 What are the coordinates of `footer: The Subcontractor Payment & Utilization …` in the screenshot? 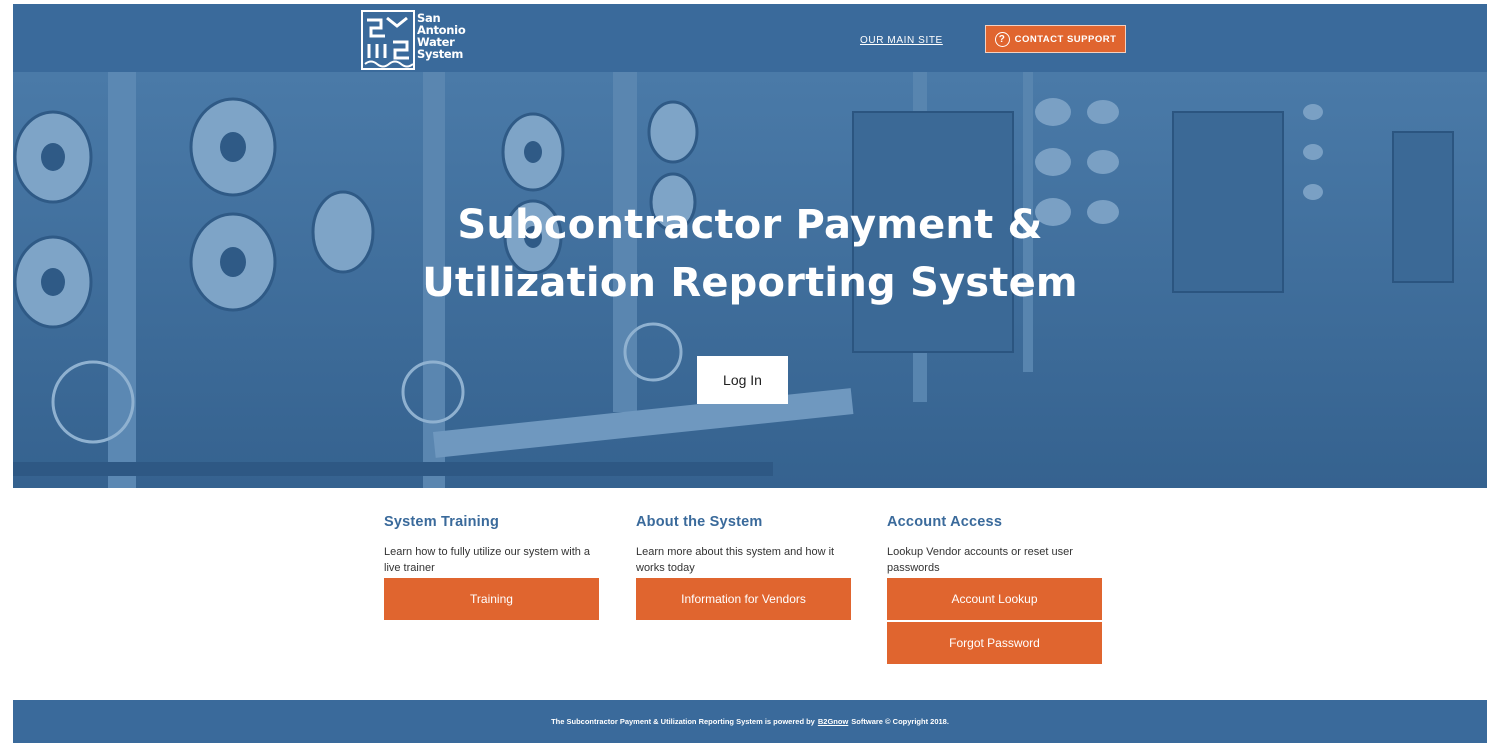 It's located at (750, 721).